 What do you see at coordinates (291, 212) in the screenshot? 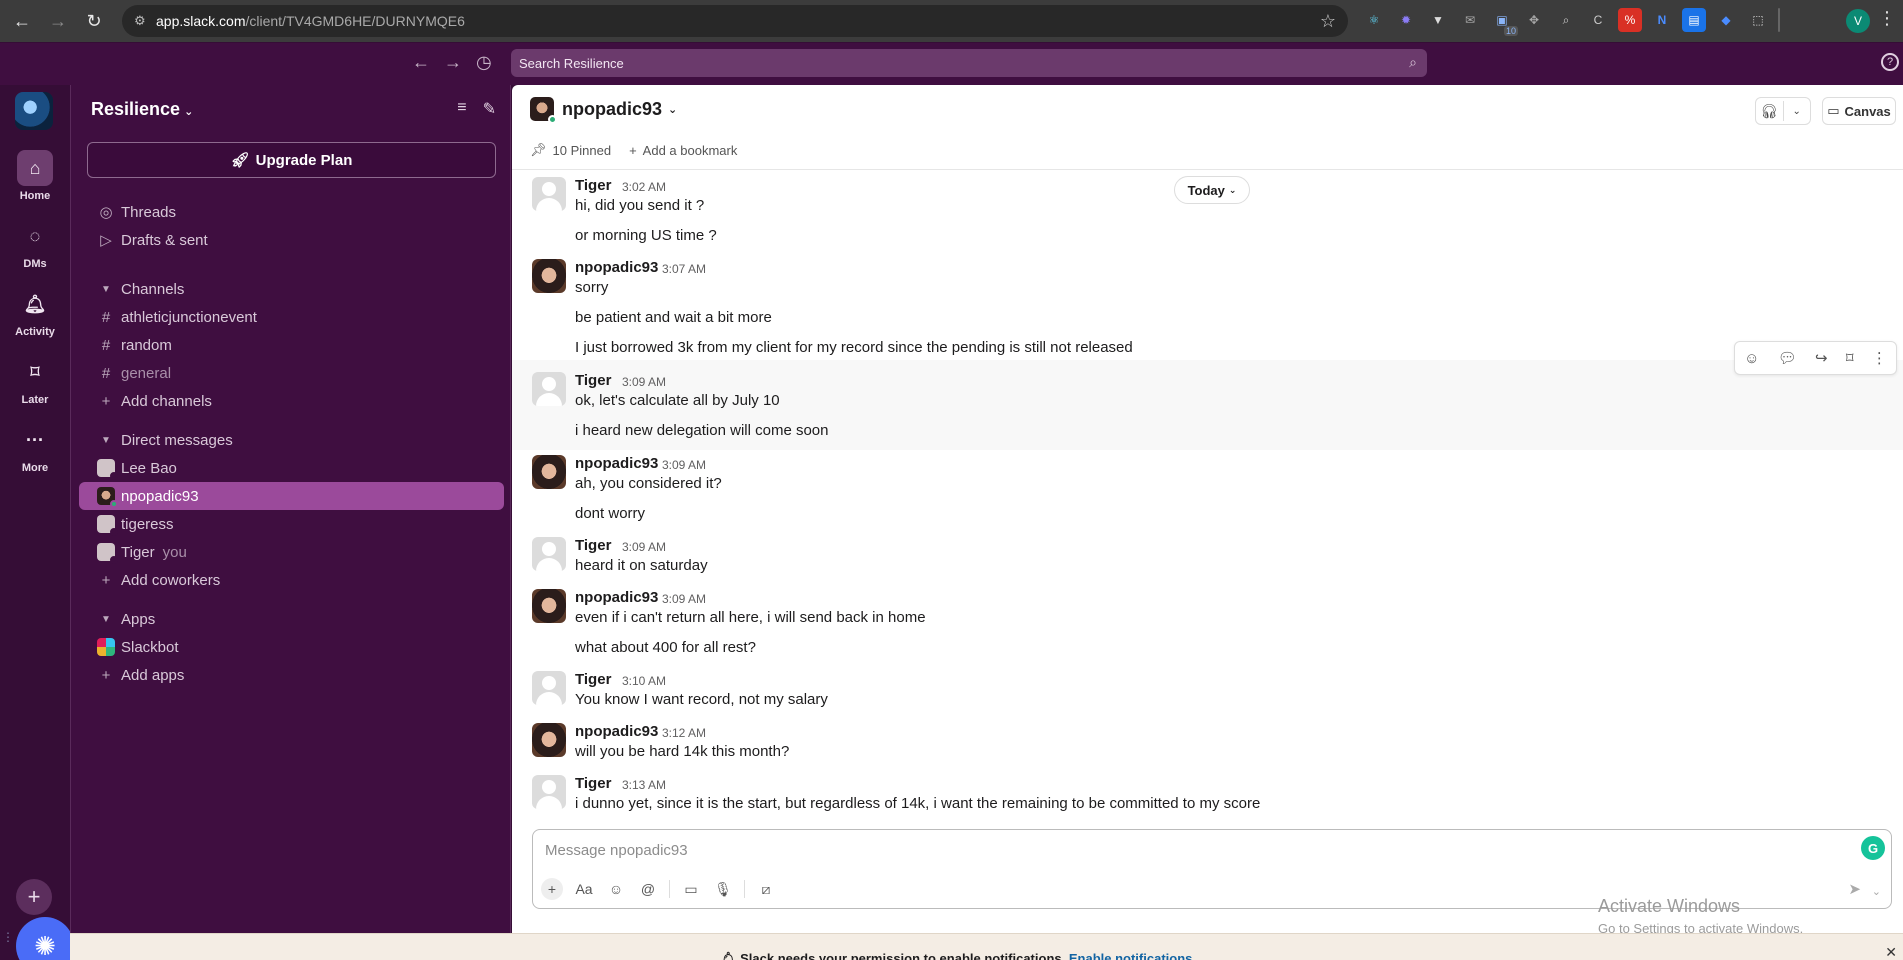
I see `sidebar-item-threads: ◎ Threads` at bounding box center [291, 212].